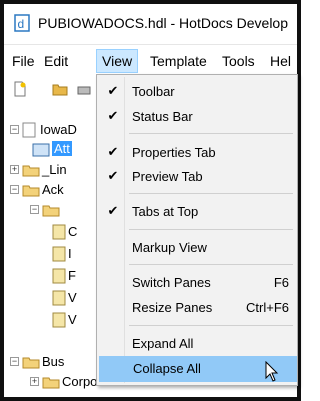 The height and width of the screenshot is (401, 320). I want to click on menu-item-label: Status Bar, so click(162, 116).